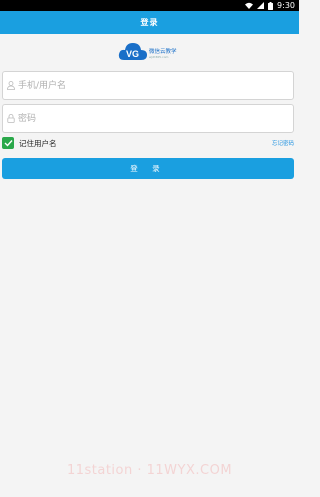 The image size is (320, 497). I want to click on watermark: 11station · 11WYX.COM, so click(149, 470).